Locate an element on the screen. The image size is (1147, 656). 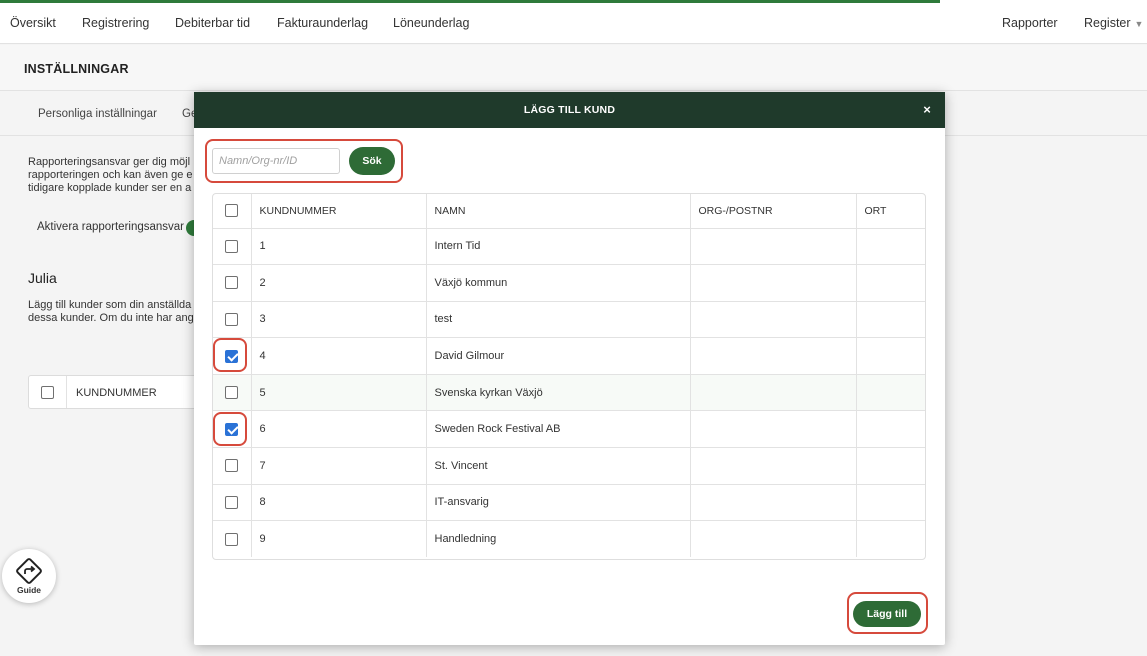
modal-title: LÄGG TILL KUND is located at coordinates (569, 110).